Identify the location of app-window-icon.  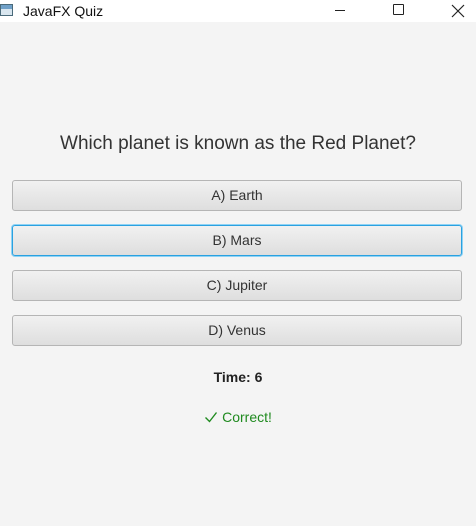
(6, 10).